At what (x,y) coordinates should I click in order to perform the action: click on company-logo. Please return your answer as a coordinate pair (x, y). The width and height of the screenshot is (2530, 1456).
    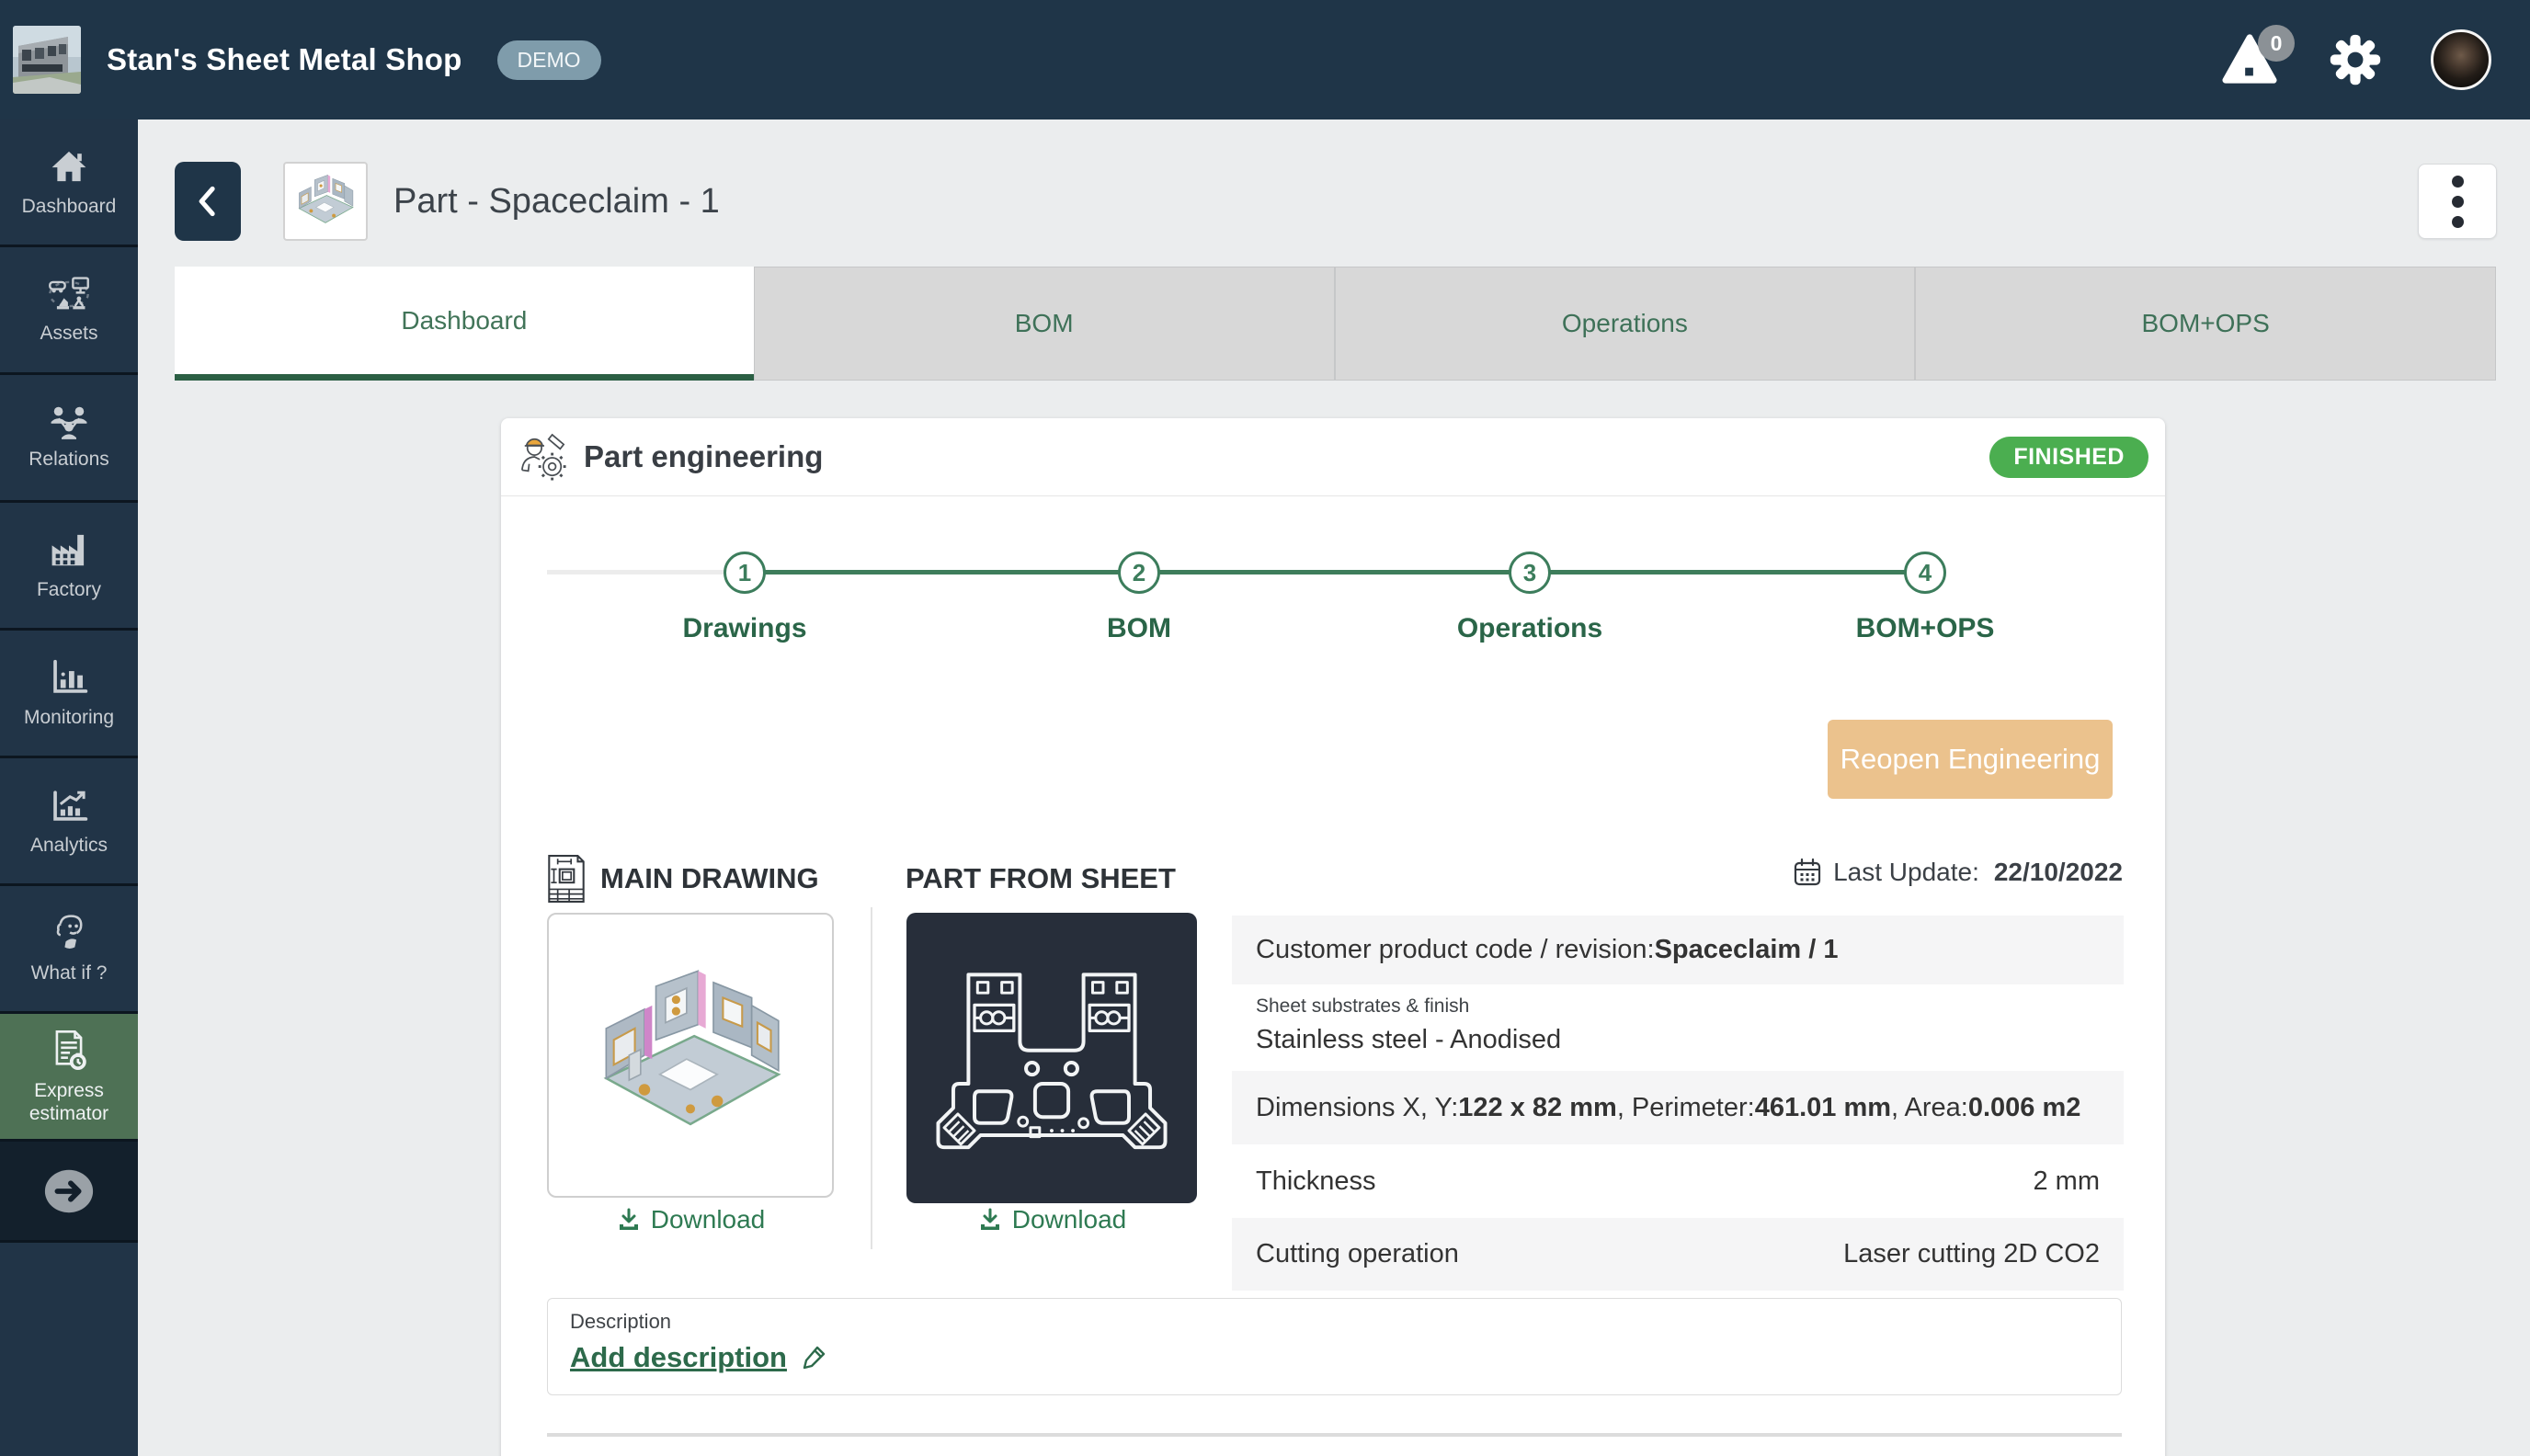
    Looking at the image, I should click on (47, 60).